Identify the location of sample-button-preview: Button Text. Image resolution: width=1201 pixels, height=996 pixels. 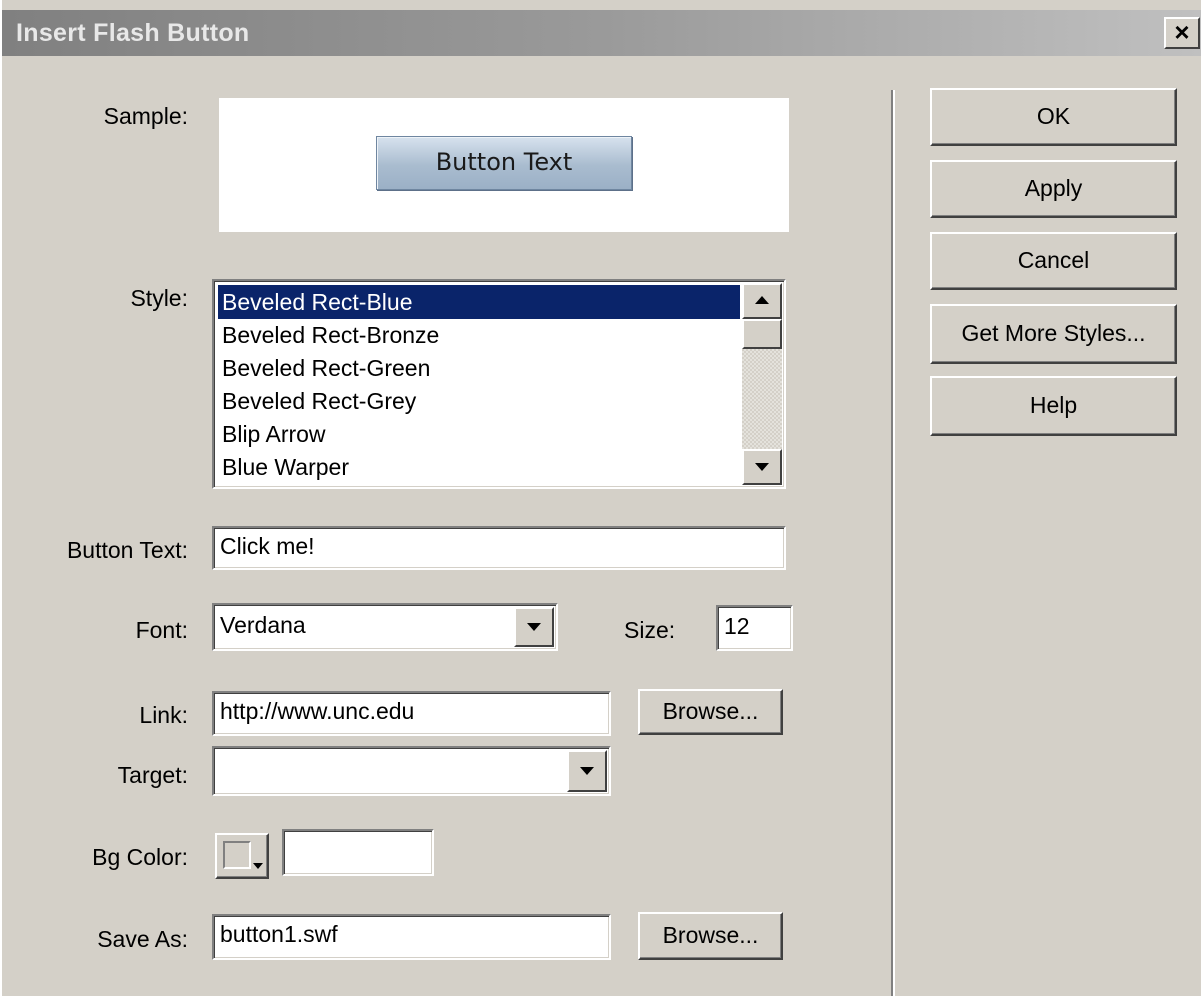
(504, 163).